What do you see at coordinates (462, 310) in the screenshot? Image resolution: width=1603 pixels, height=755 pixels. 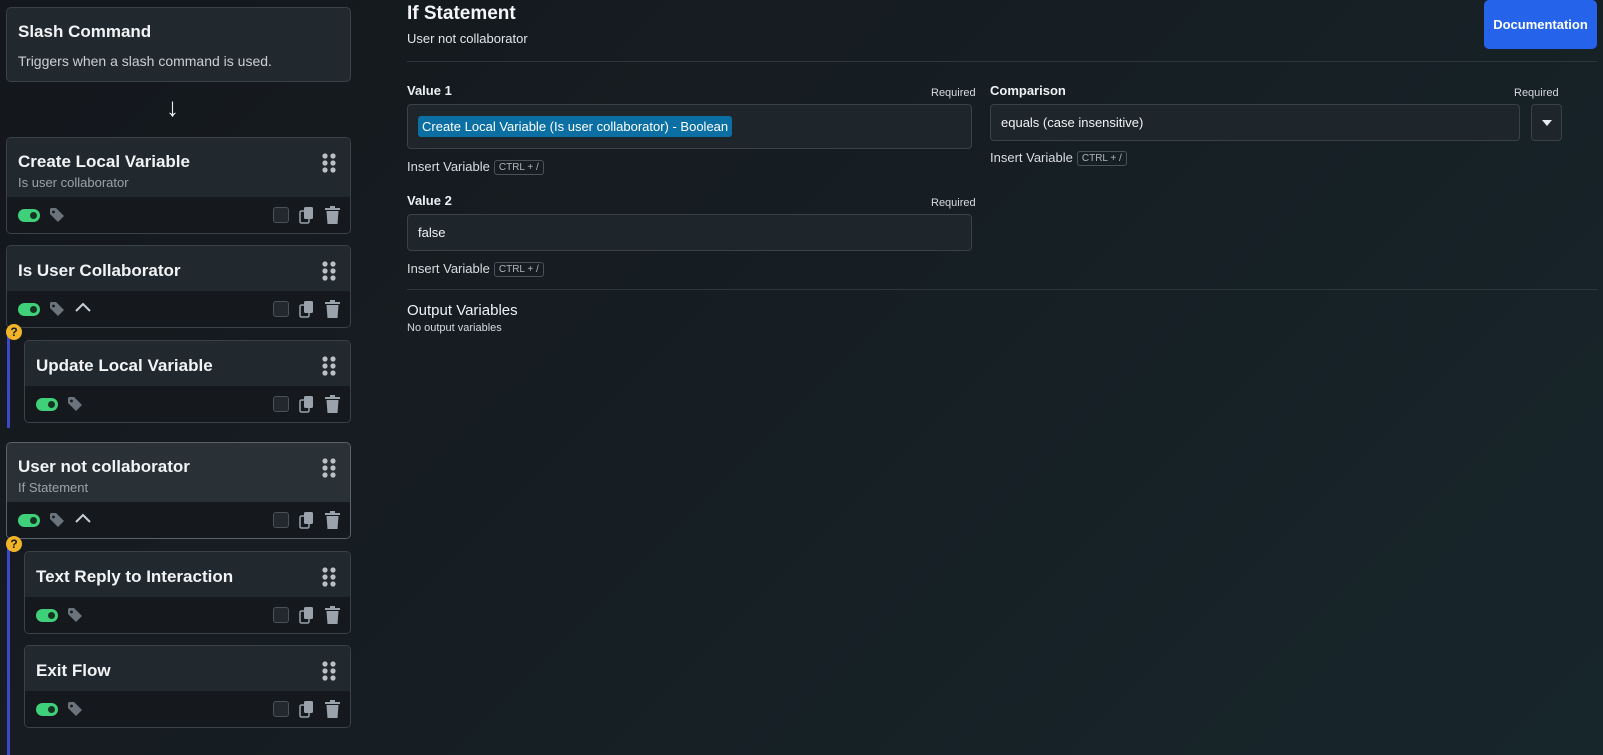 I see `output-variables-title: Output Variables` at bounding box center [462, 310].